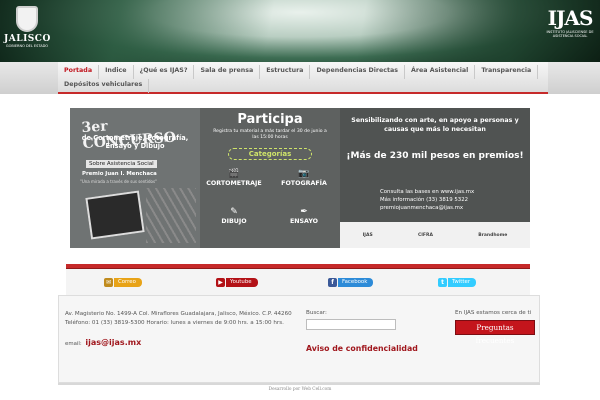  I want to click on category-ensayo: ✒ ENSAYO, so click(304, 216).